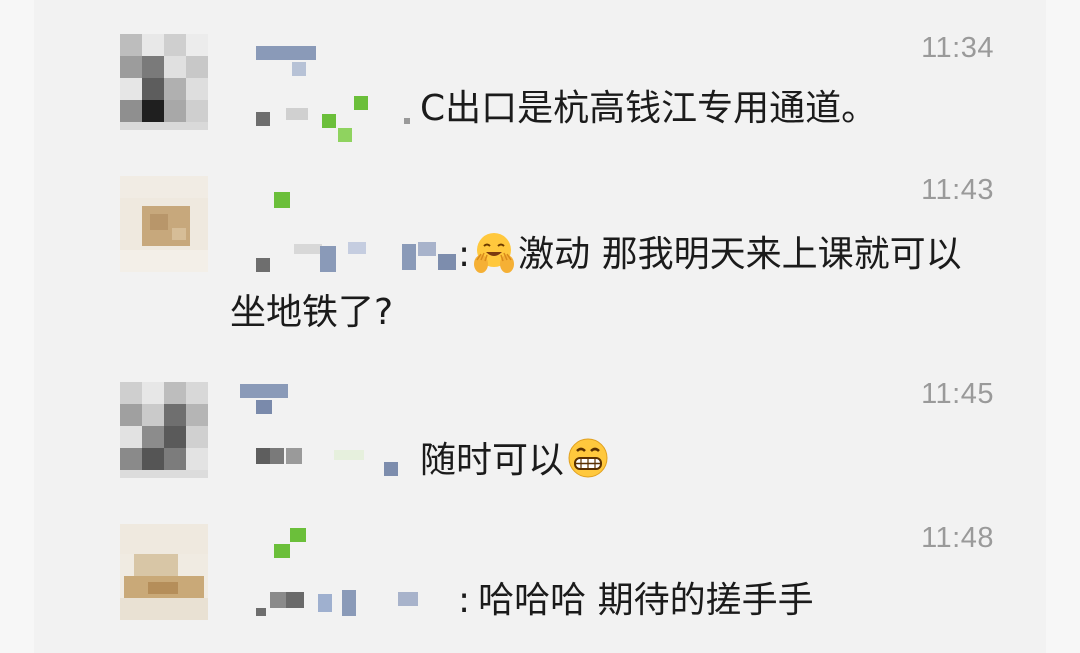 The width and height of the screenshot is (1080, 653). What do you see at coordinates (957, 48) in the screenshot?
I see `message-time: 11:34` at bounding box center [957, 48].